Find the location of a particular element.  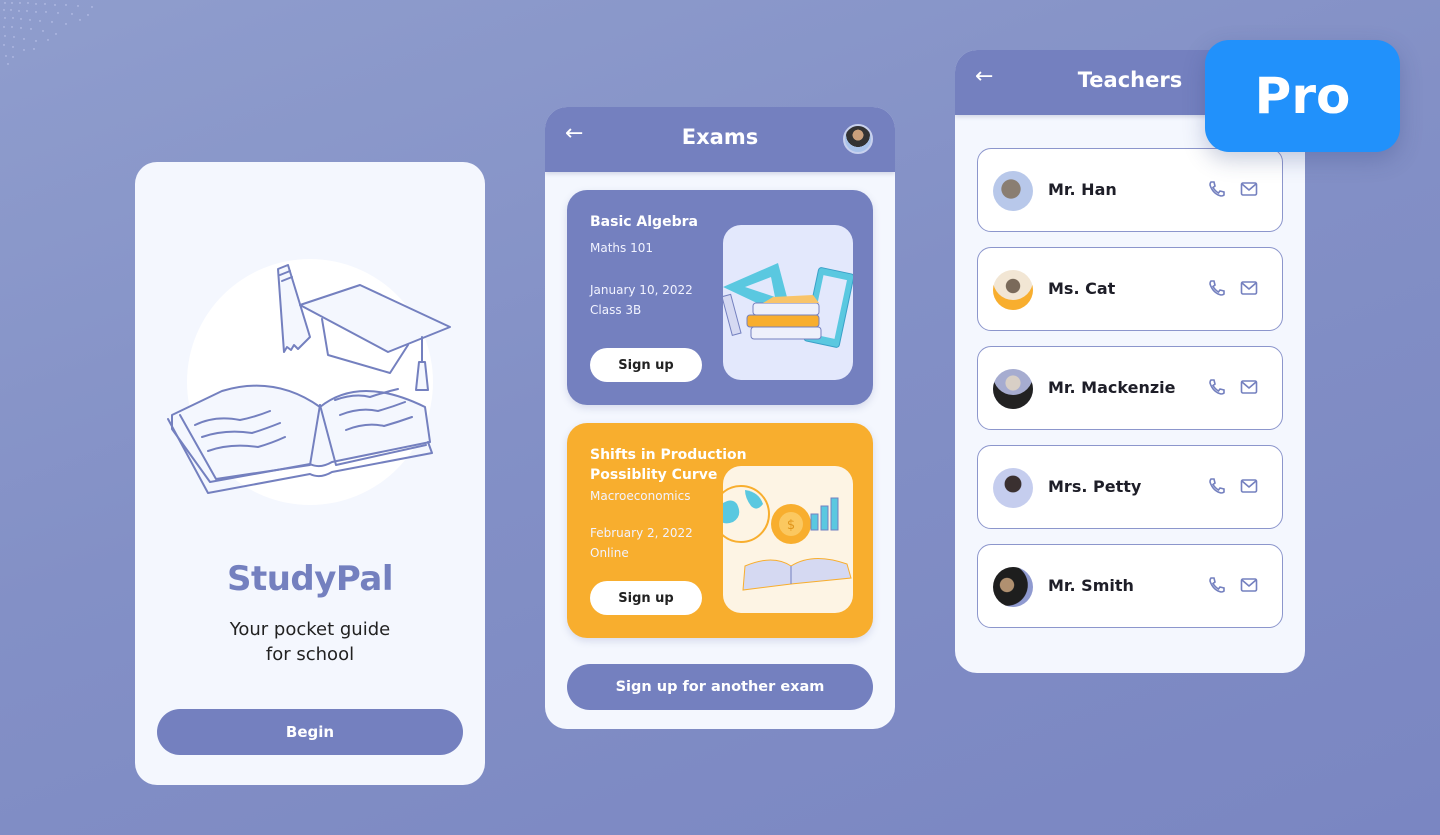

teacher-name: Mrs. Petty is located at coordinates (1095, 486).